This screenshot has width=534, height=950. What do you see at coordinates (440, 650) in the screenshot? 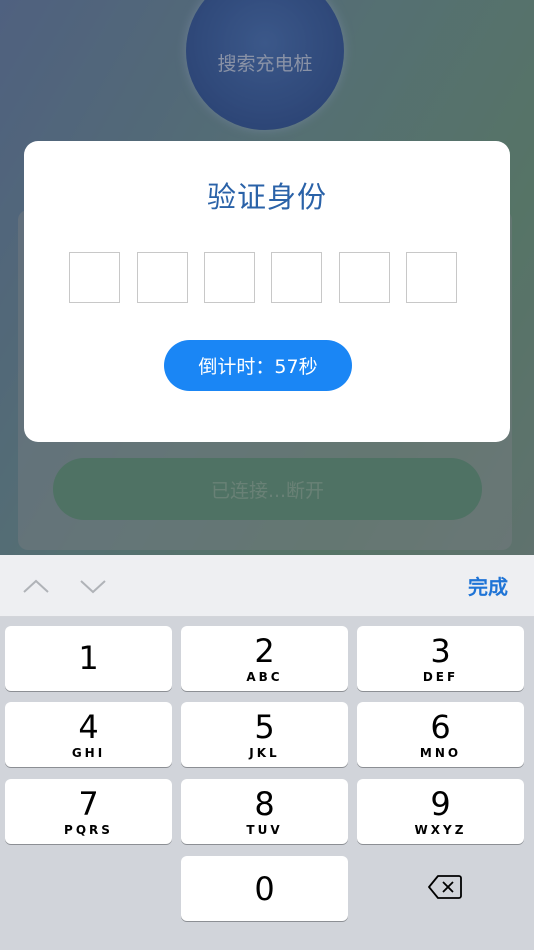
I see `key-digit: 3` at bounding box center [440, 650].